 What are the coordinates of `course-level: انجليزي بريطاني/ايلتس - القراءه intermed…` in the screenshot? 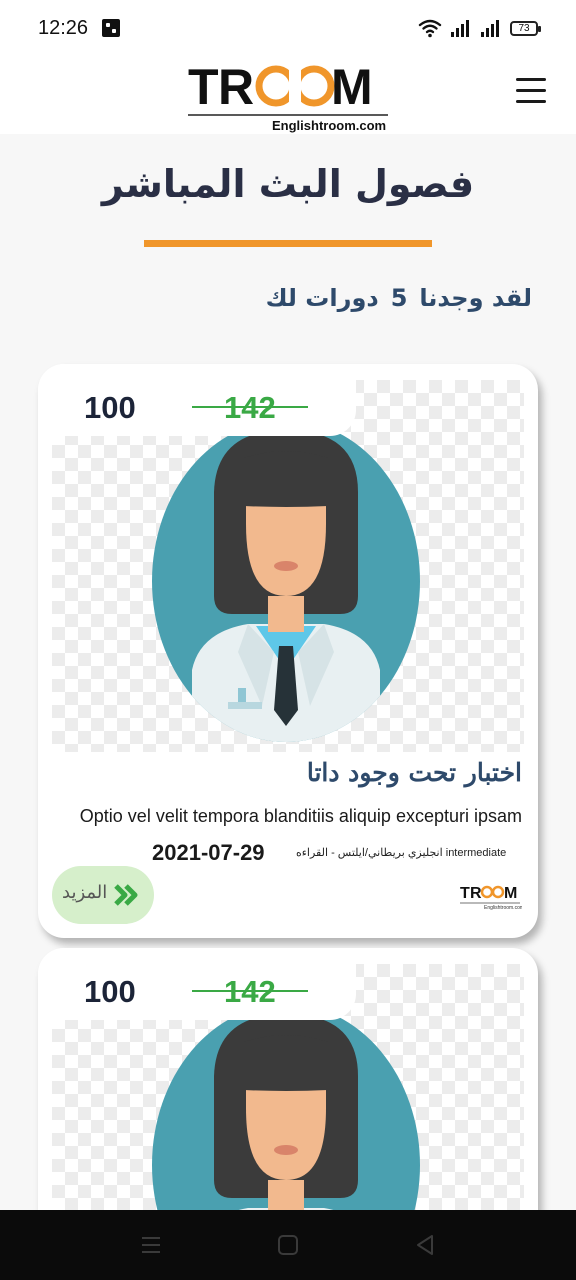 It's located at (401, 853).